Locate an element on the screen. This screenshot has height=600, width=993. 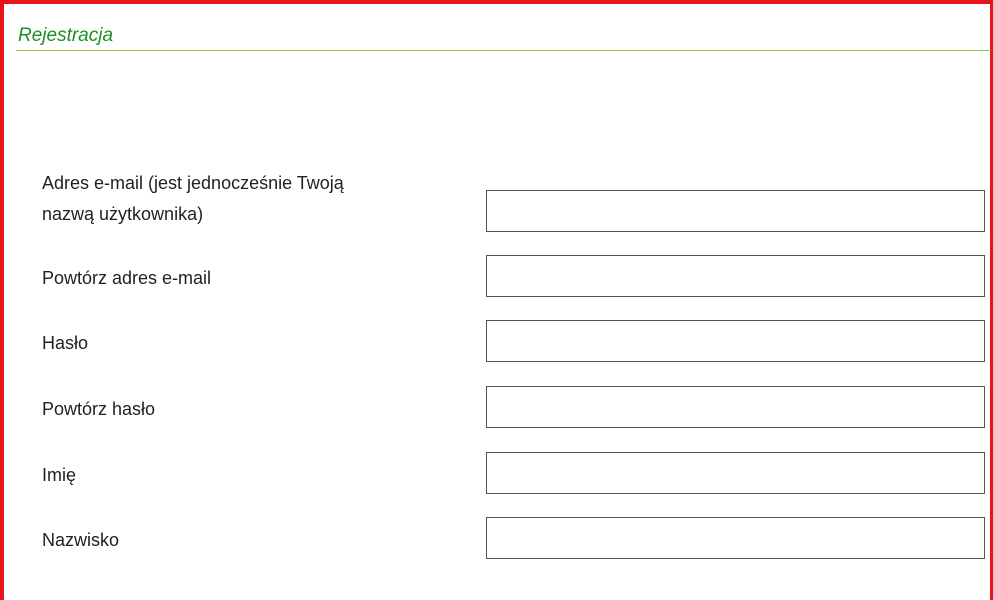
email-label-line2: nazwą użytkownika) is located at coordinates (123, 214).